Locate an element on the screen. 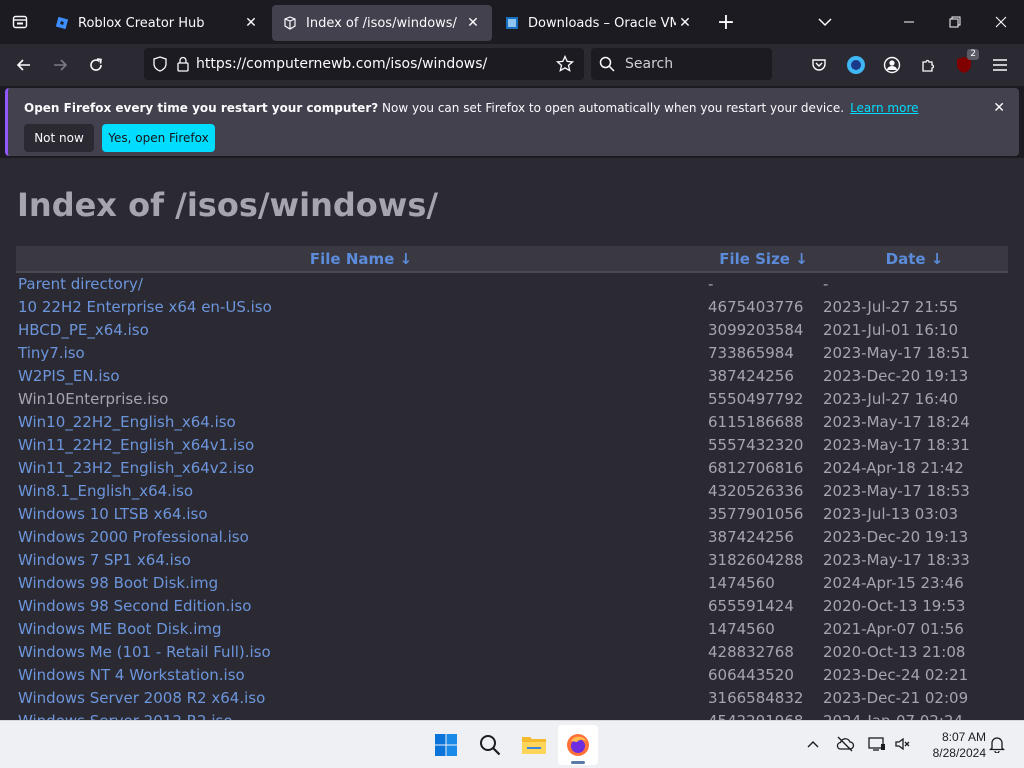 This screenshot has width=1024, height=768. file-date: 2020-Oct-13 21:08 is located at coordinates (894, 651).